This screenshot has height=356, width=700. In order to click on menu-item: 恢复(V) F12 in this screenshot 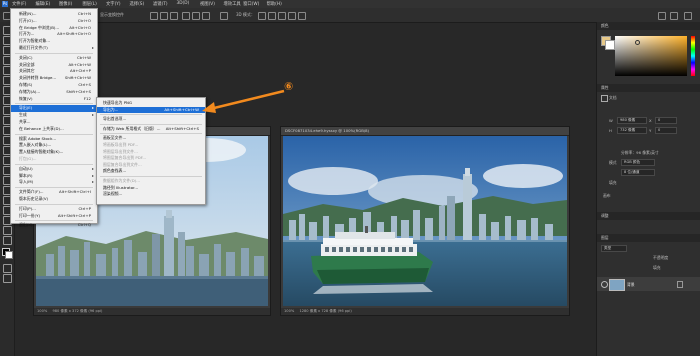, I will do `click(54, 99)`.